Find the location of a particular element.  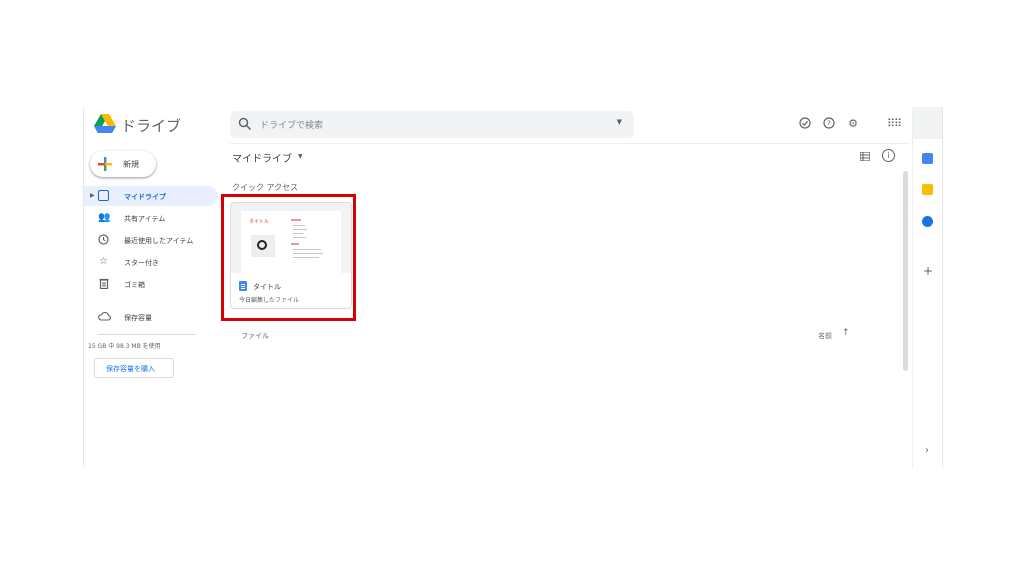

buy-storage-button: 保存容量を購入 is located at coordinates (134, 368).